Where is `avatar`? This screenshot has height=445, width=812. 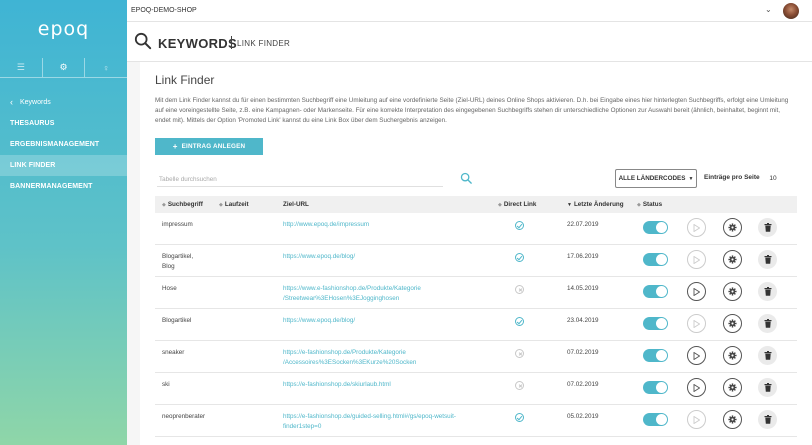 avatar is located at coordinates (791, 11).